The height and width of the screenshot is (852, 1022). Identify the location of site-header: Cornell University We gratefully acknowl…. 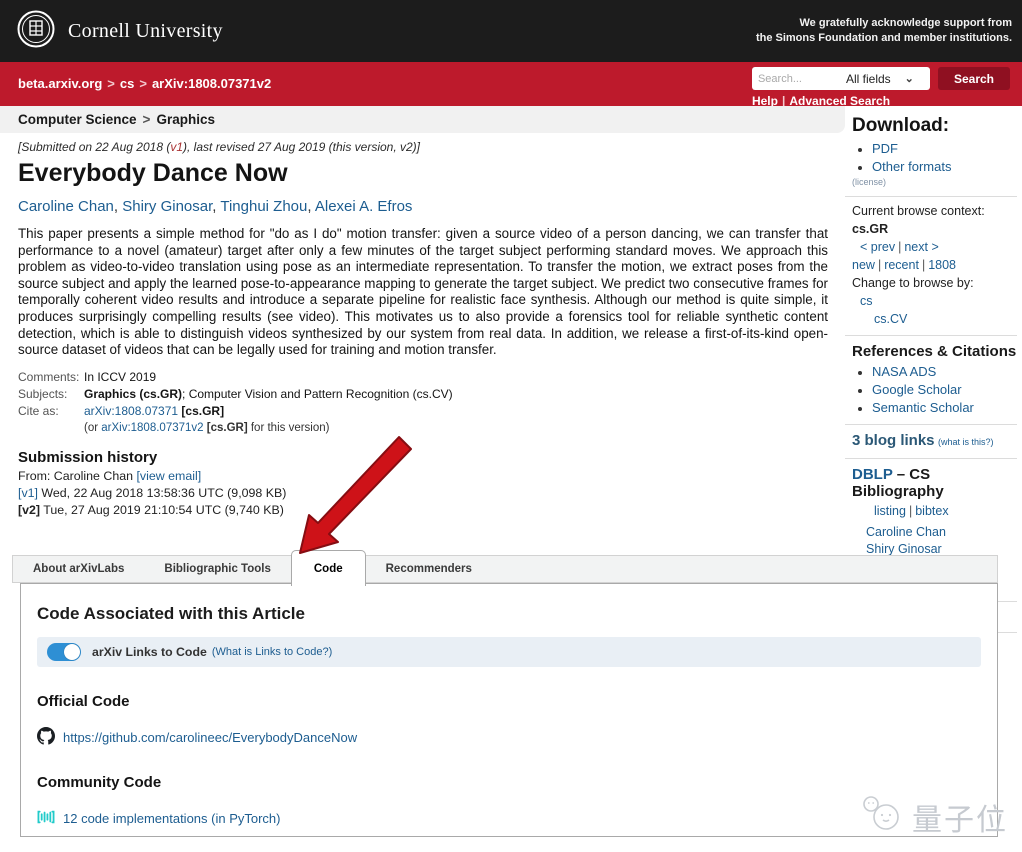
(511, 31).